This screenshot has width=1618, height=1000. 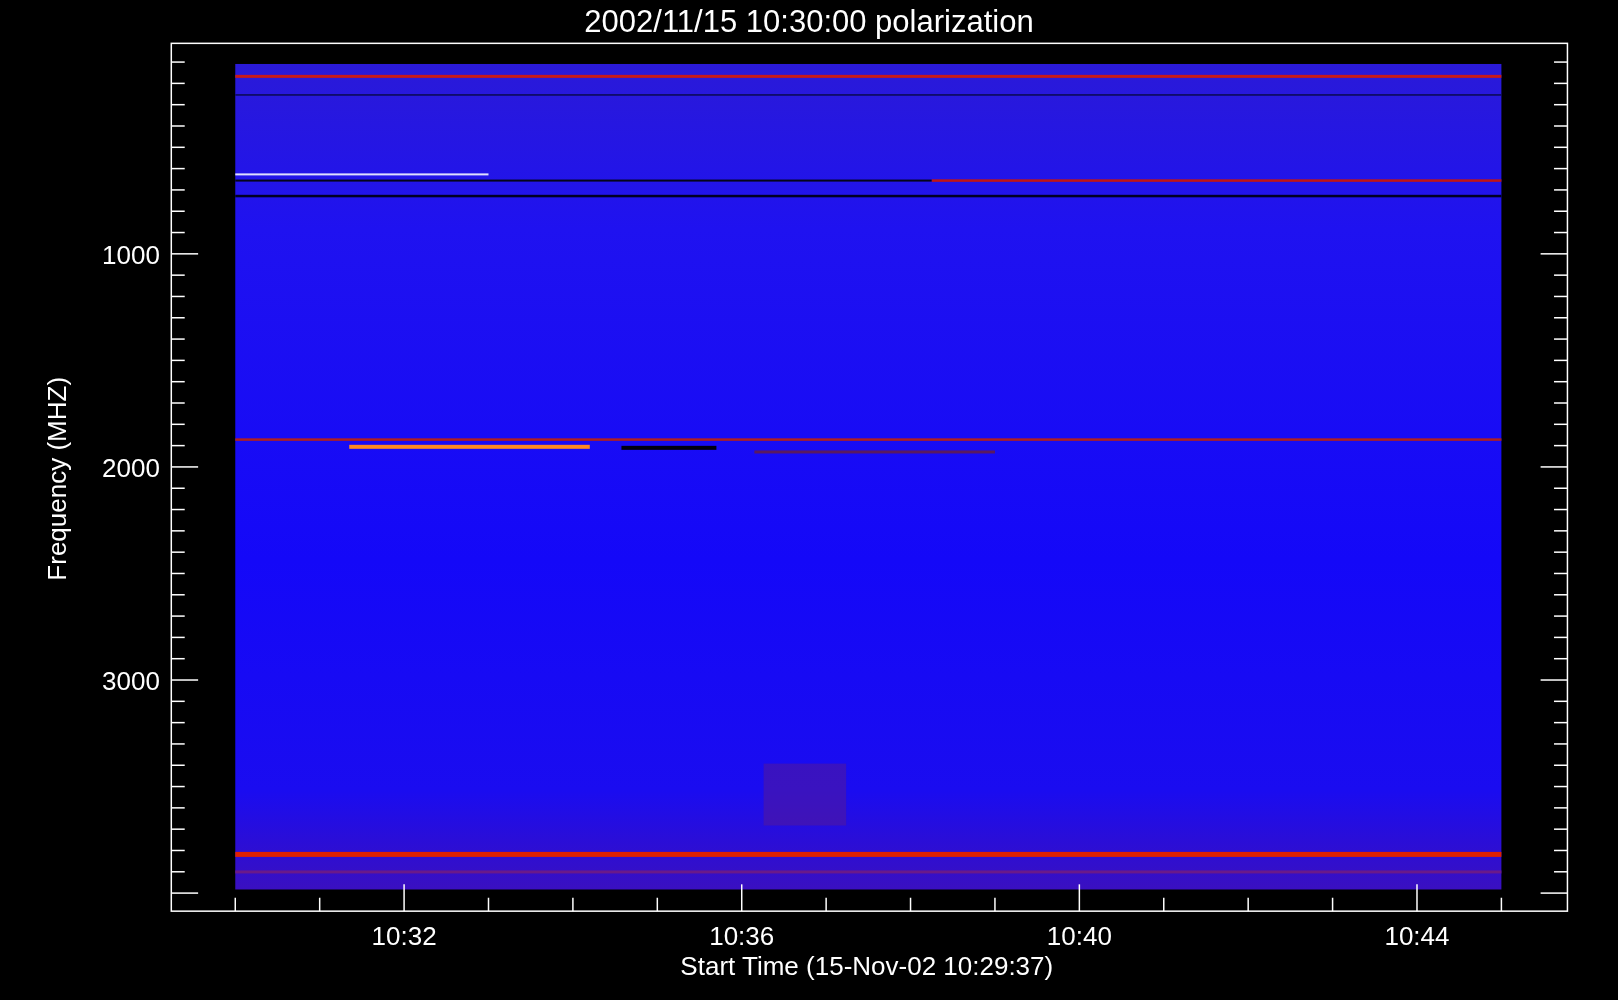 I want to click on x-tick-label: 10:40, so click(x=1079, y=936).